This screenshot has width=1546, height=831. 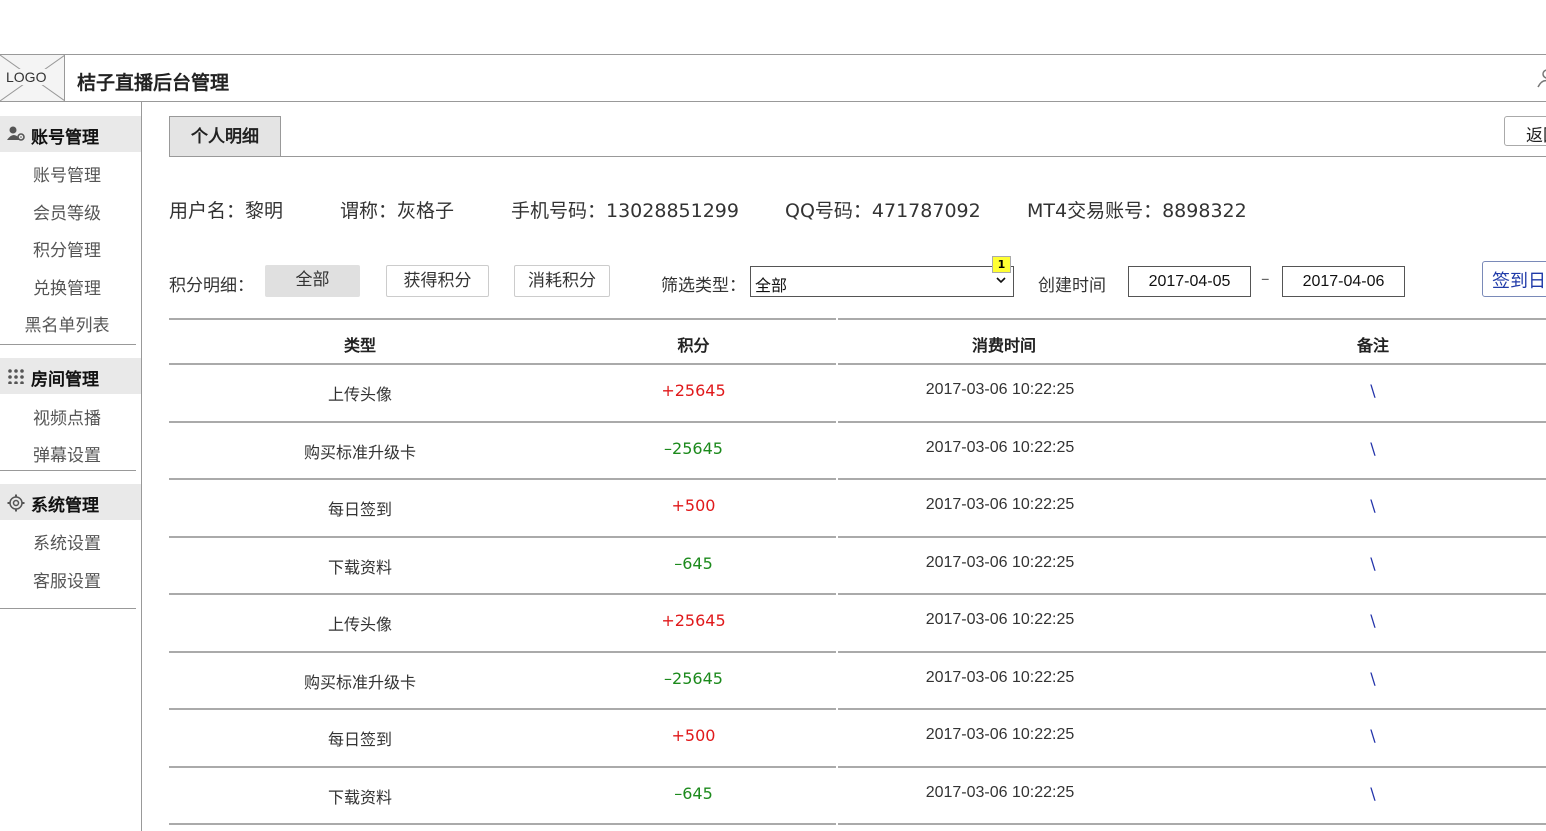 What do you see at coordinates (16, 376) in the screenshot?
I see `grid-dots-icon` at bounding box center [16, 376].